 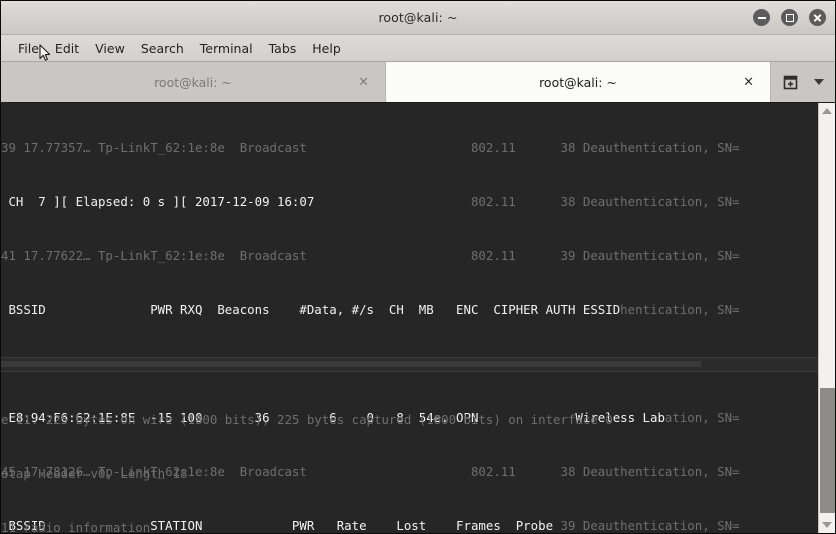 What do you see at coordinates (162, 48) in the screenshot?
I see `menu-item-search: Search` at bounding box center [162, 48].